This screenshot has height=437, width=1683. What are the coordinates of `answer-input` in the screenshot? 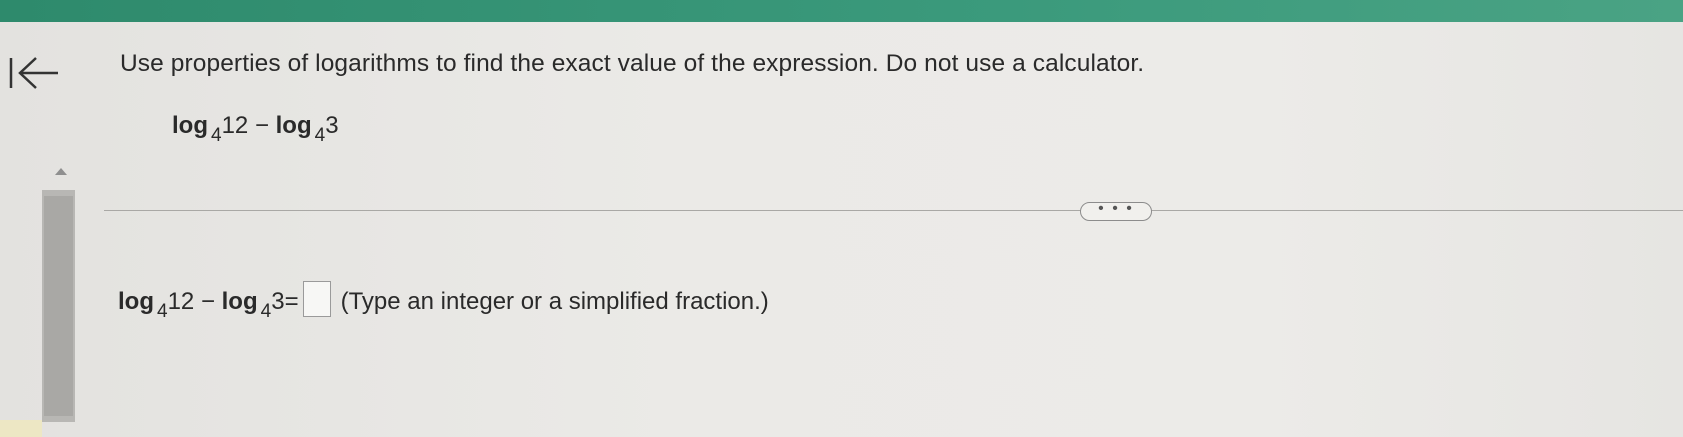 It's located at (316, 299).